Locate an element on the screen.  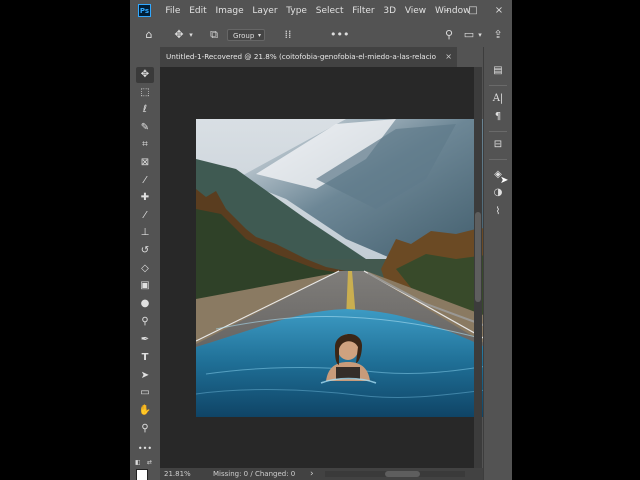
pen-tool-icon: ✒ is located at coordinates (145, 340).